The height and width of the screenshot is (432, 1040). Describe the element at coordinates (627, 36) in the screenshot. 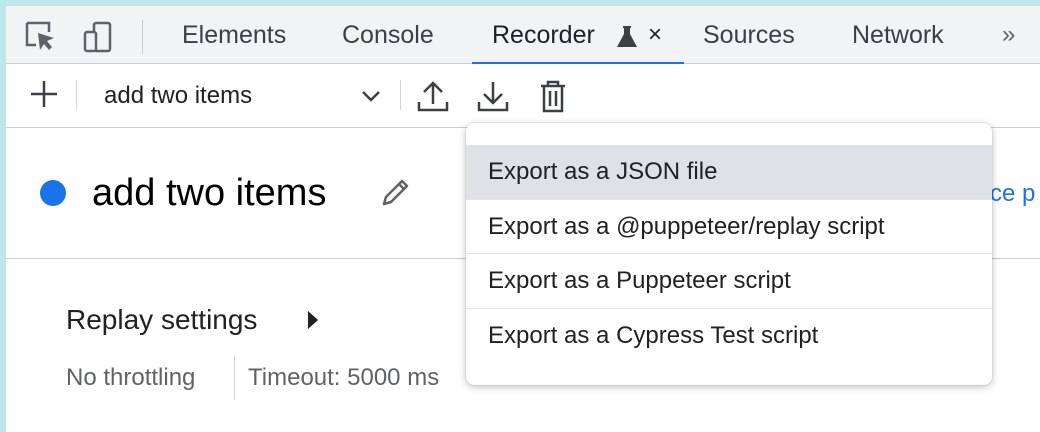

I see `flask-icon` at that location.